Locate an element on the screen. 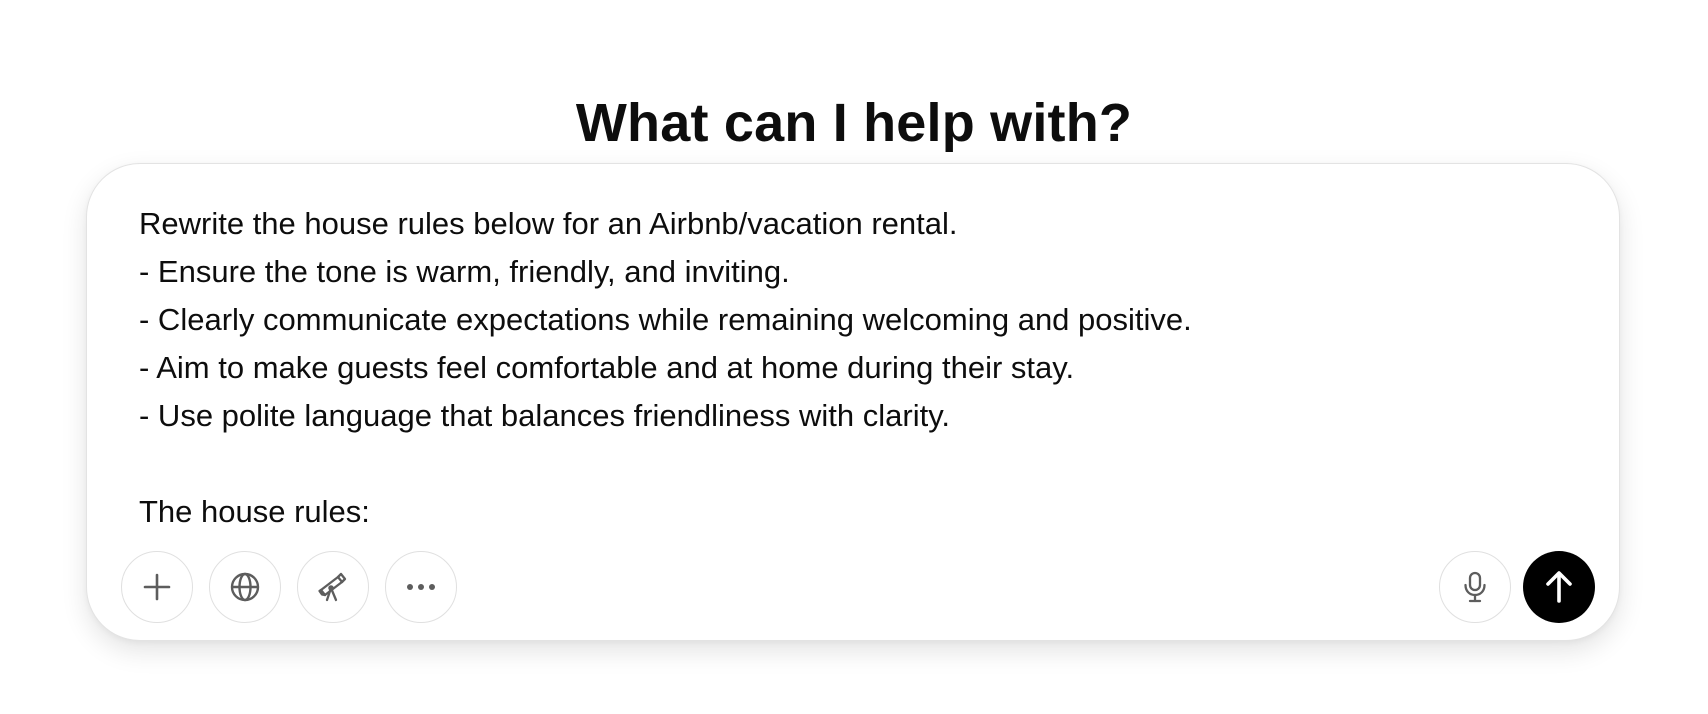 The image size is (1708, 714). plus-icon is located at coordinates (157, 587).